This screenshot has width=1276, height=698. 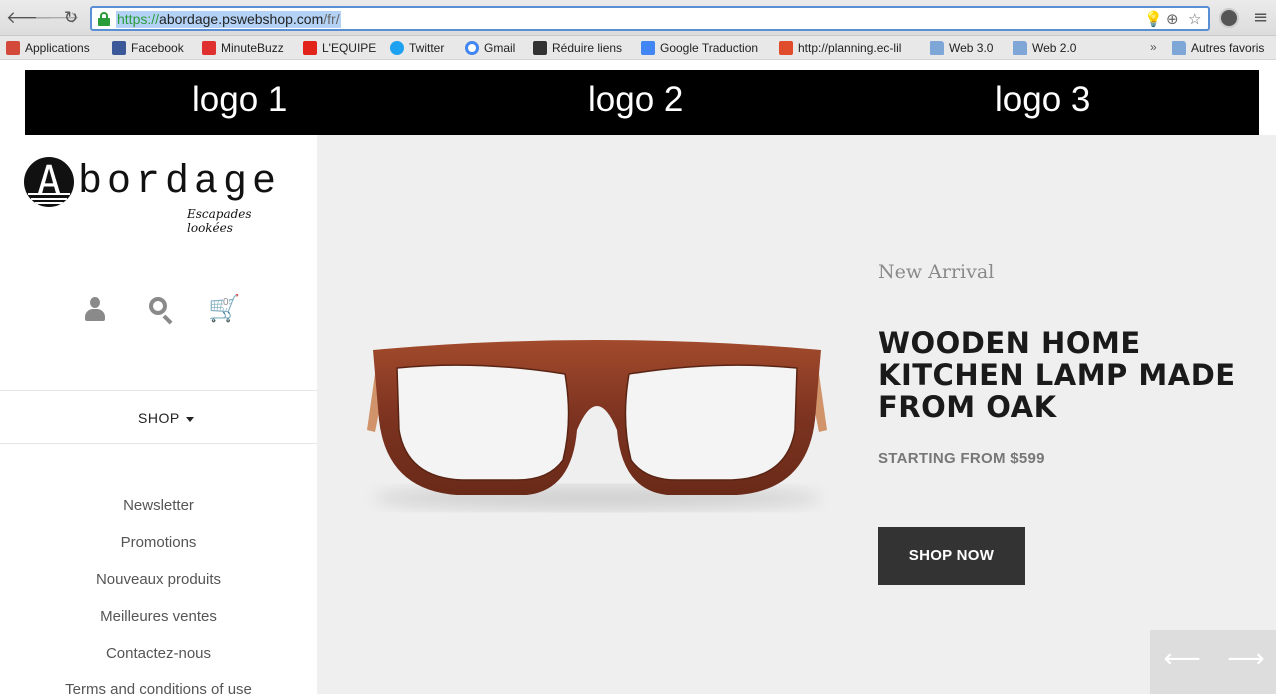 What do you see at coordinates (1153, 47) in the screenshot?
I see `more-bookmarks-icon: »` at bounding box center [1153, 47].